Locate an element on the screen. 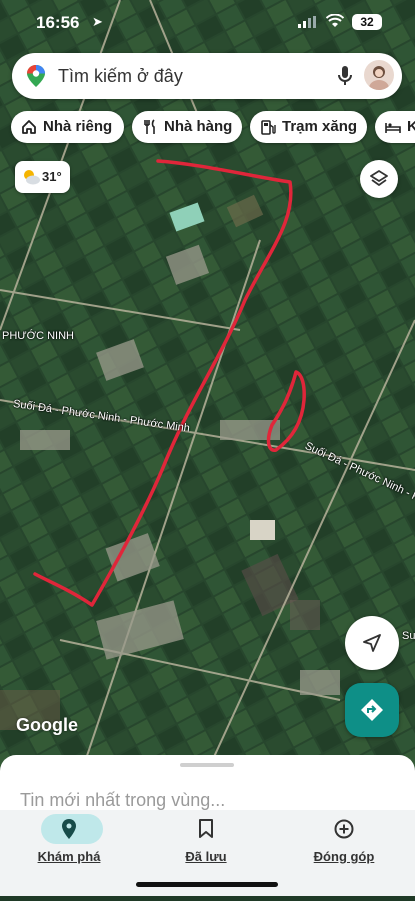 The height and width of the screenshot is (901, 415). chip-nha-rieng: Nhà riêng is located at coordinates (67, 127).